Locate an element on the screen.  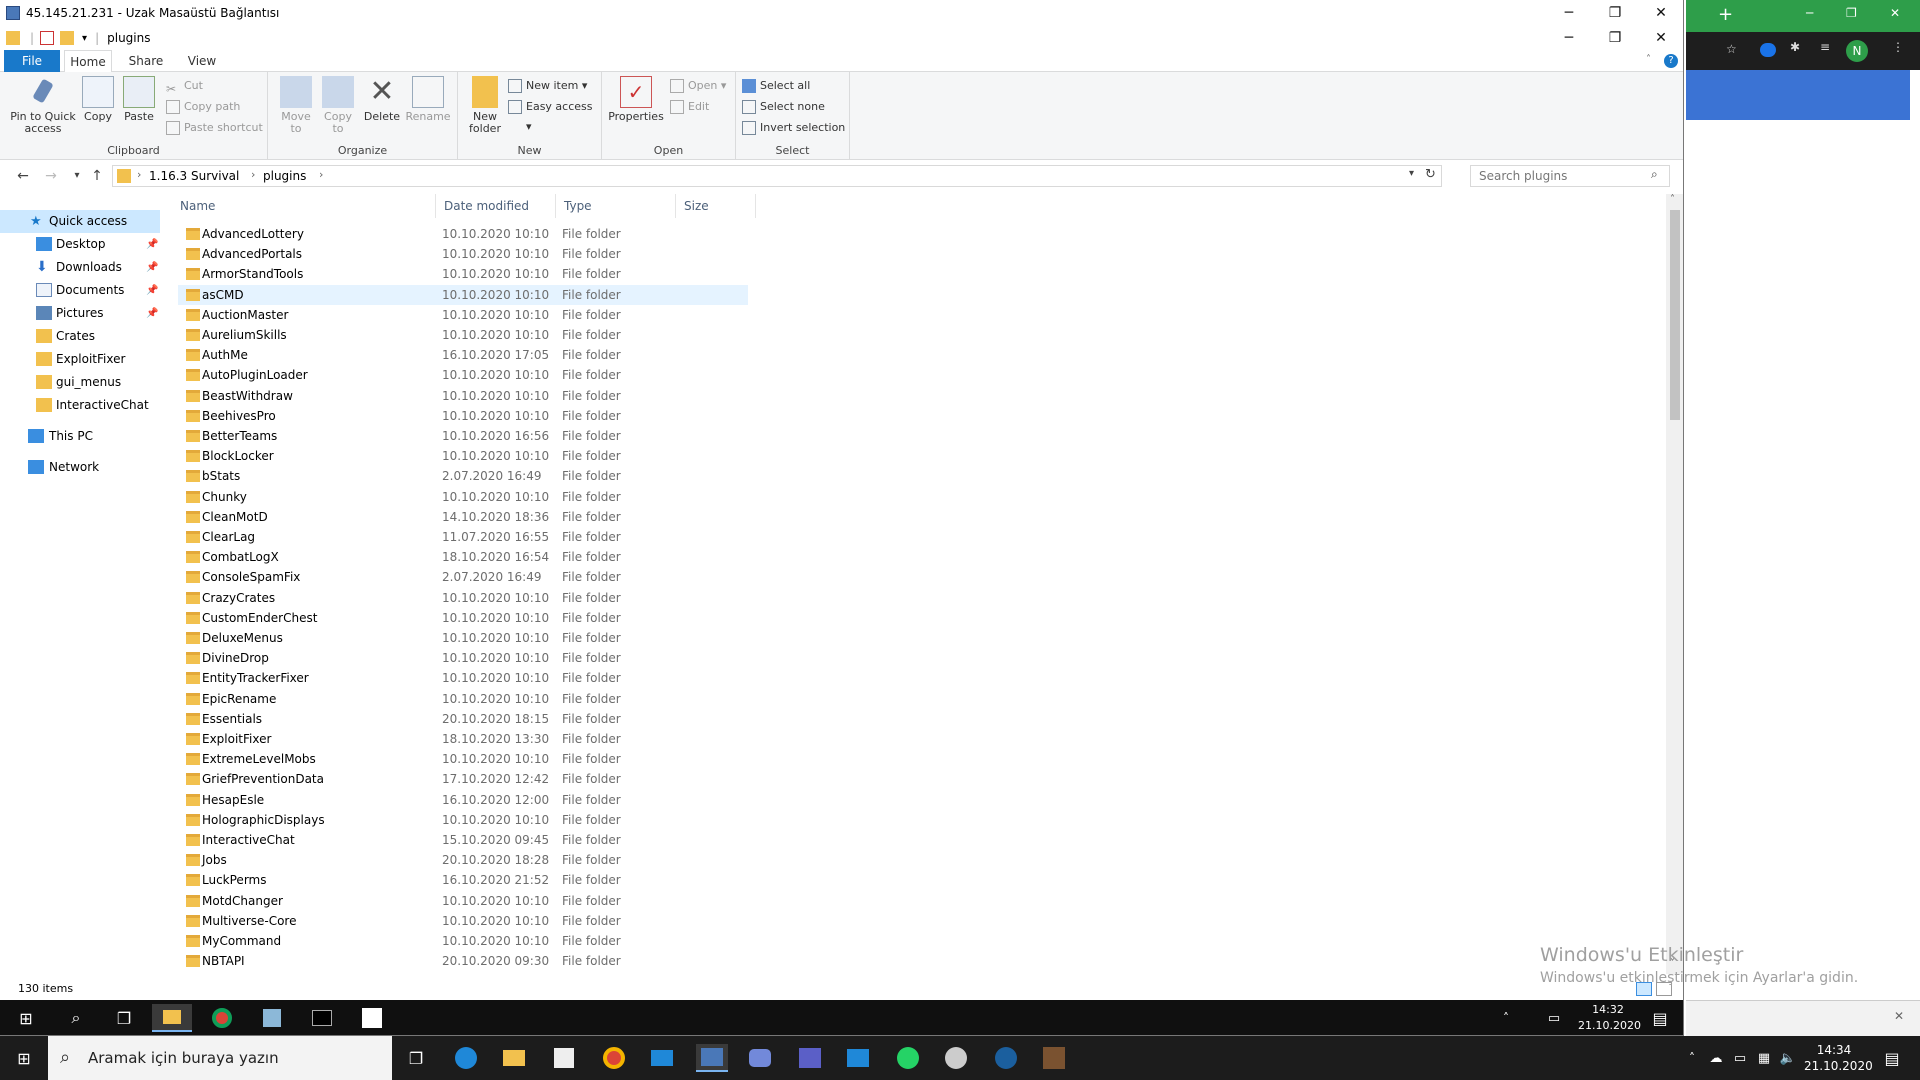
nav-crates: Crates is located at coordinates (80, 336).